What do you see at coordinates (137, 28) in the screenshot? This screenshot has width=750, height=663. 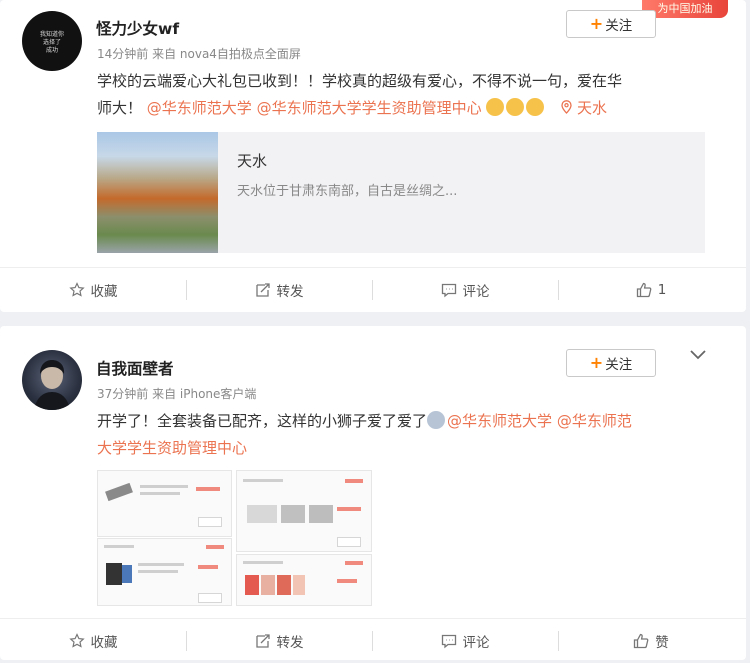 I see `username: 怪力少女wf` at bounding box center [137, 28].